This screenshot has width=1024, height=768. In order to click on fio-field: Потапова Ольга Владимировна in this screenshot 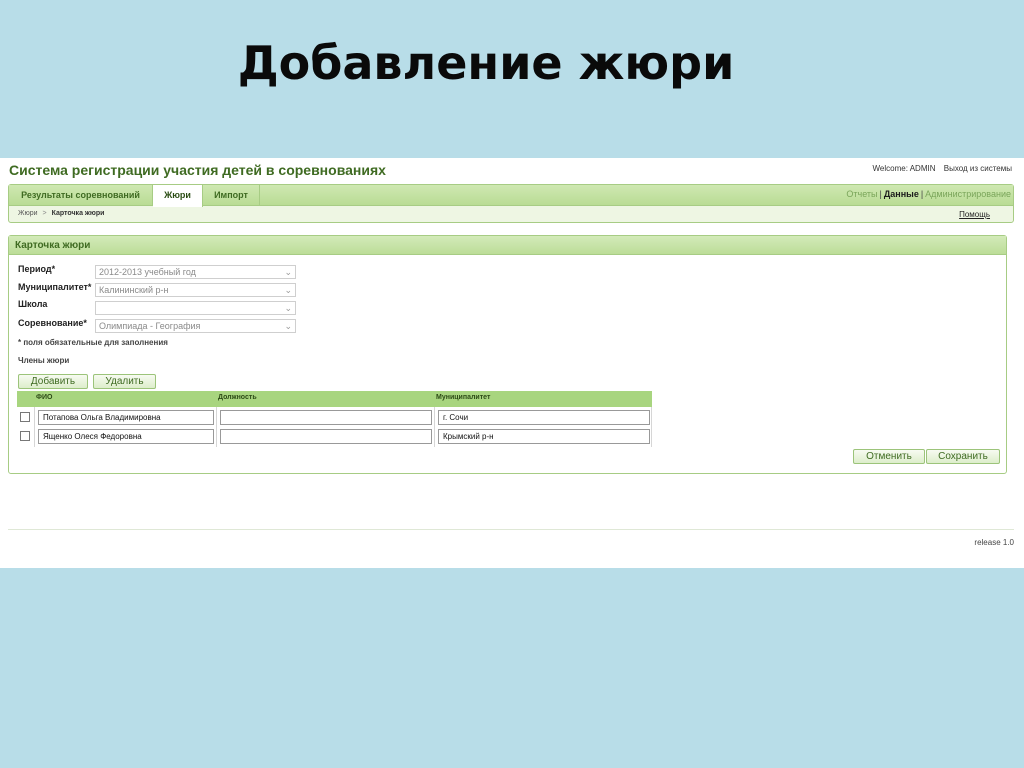, I will do `click(126, 417)`.